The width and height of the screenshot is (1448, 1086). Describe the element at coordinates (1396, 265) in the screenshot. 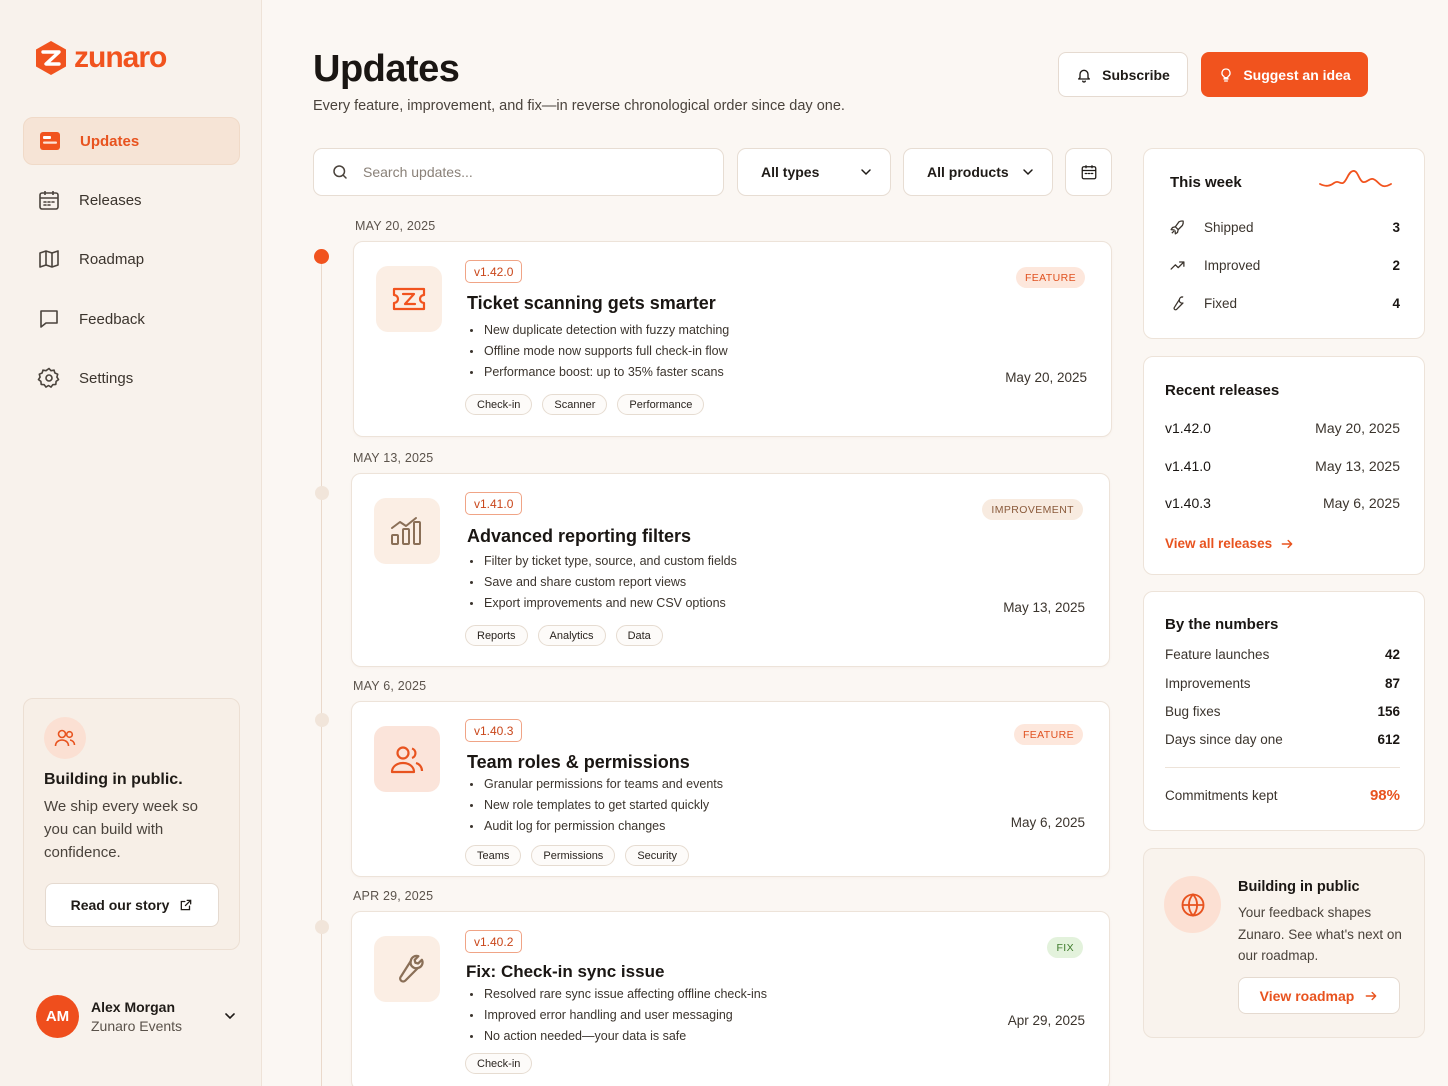

I see `stat-value: 2` at that location.